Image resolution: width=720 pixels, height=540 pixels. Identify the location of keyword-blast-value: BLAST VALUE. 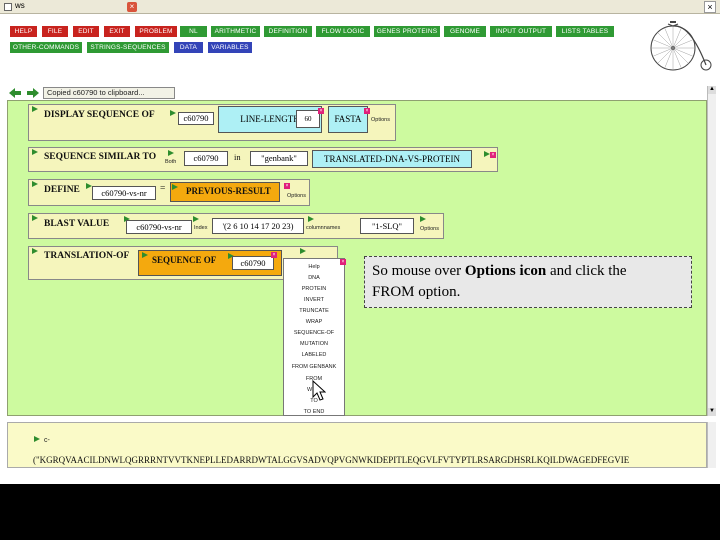
(77, 224).